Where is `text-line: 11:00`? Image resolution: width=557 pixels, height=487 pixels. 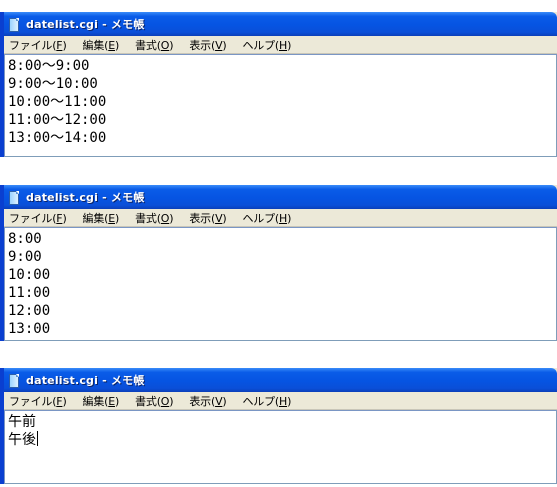 text-line: 11:00 is located at coordinates (29, 293).